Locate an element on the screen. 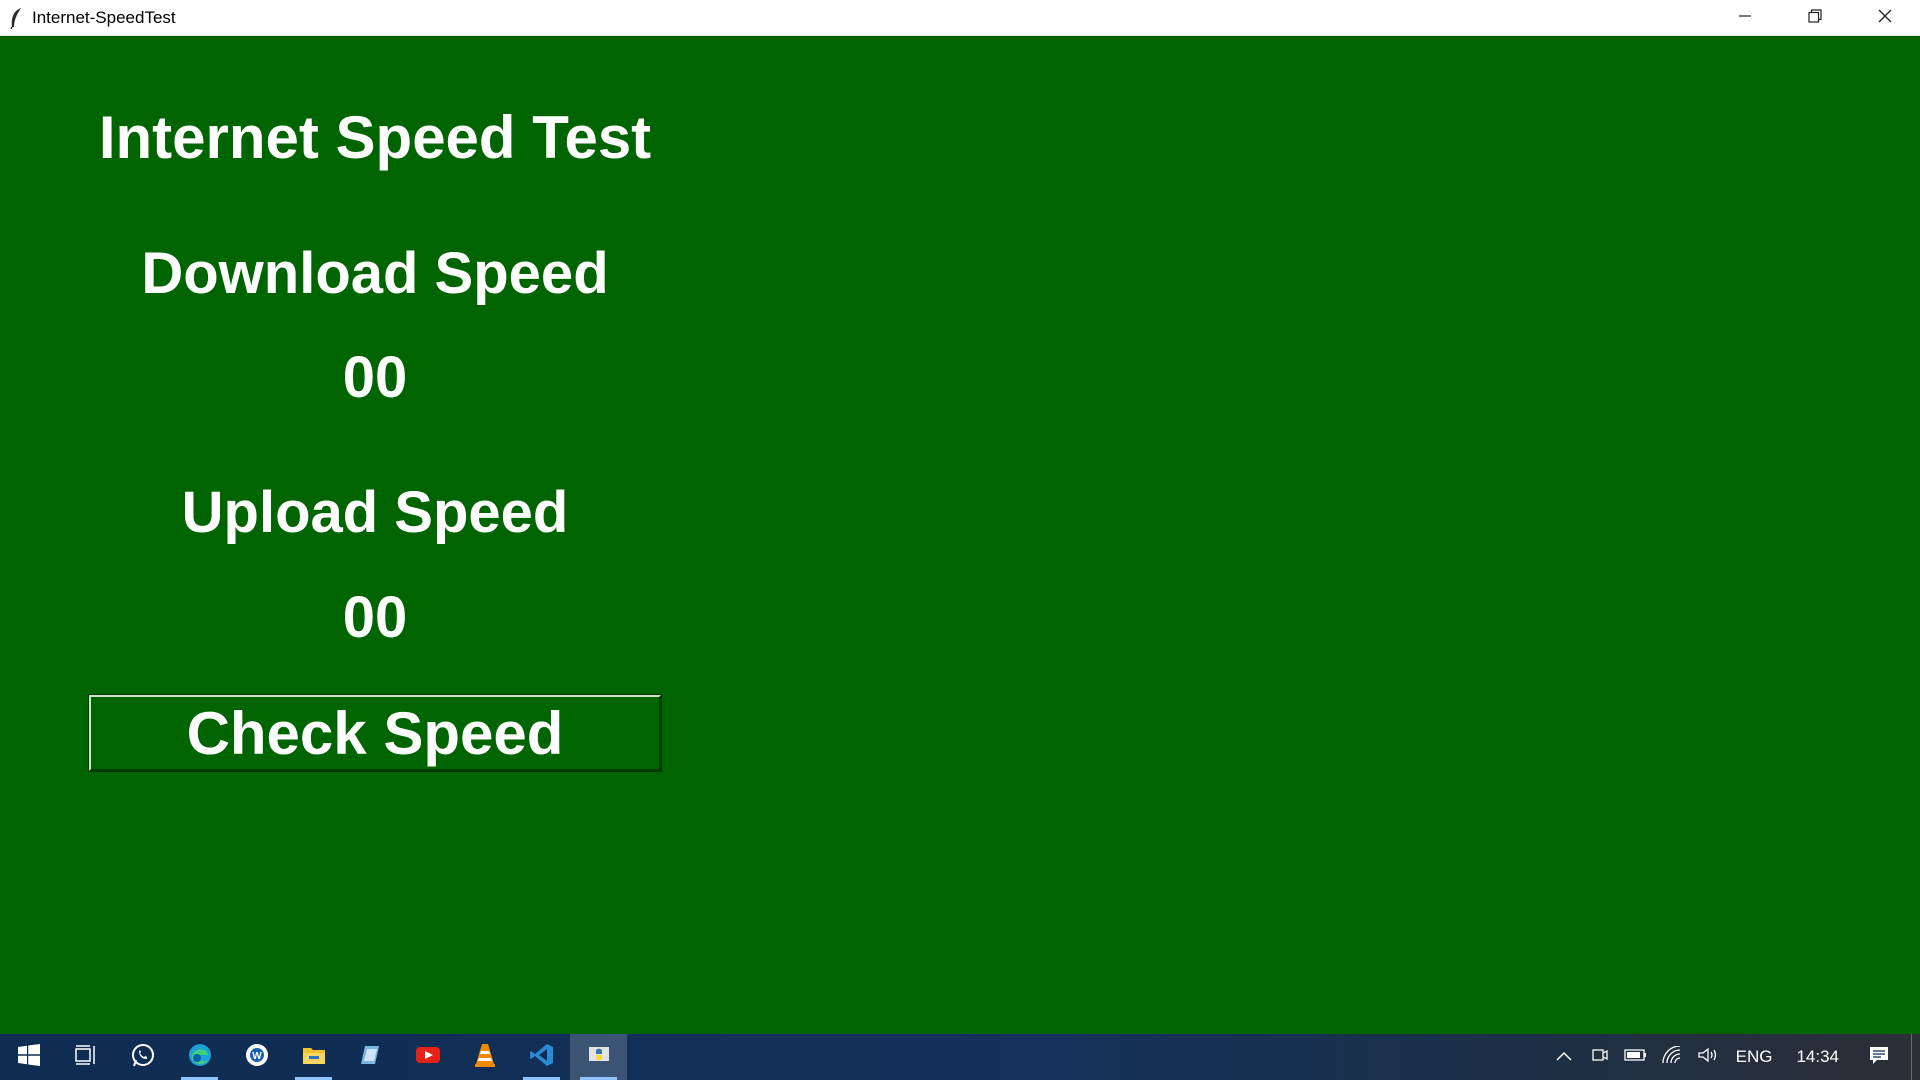 The height and width of the screenshot is (1080, 1920). window-title: Internet-SpeedTest is located at coordinates (104, 17).